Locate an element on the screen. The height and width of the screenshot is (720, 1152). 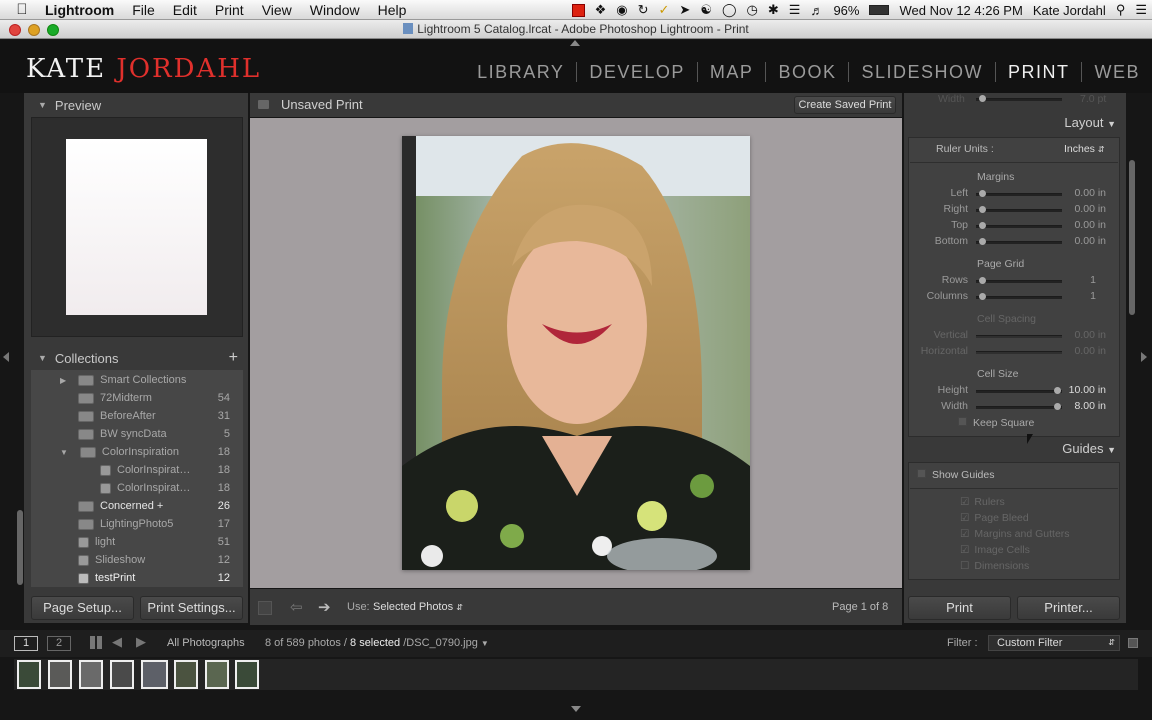
cell-width-value: 8.00 in is located at coordinates (1085, 407).